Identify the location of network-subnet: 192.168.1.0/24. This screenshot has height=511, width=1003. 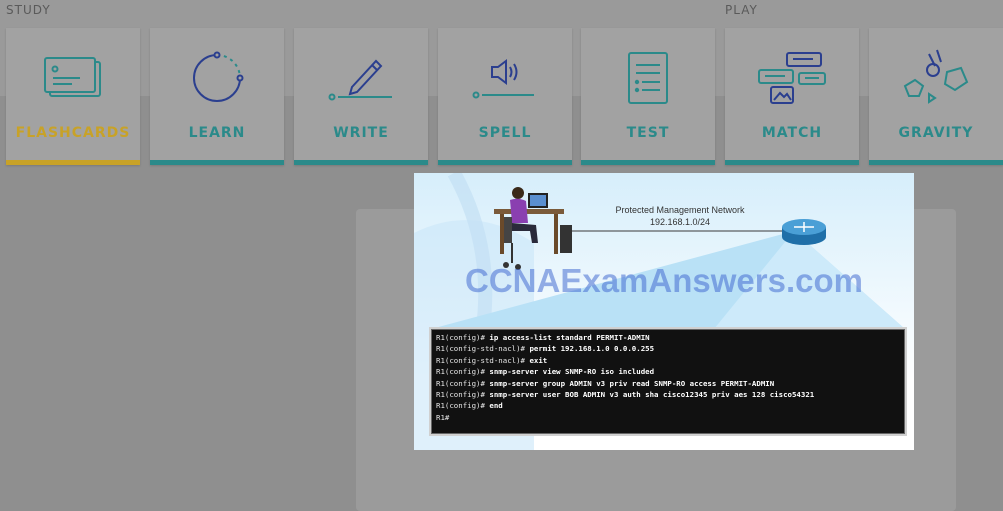
(680, 222).